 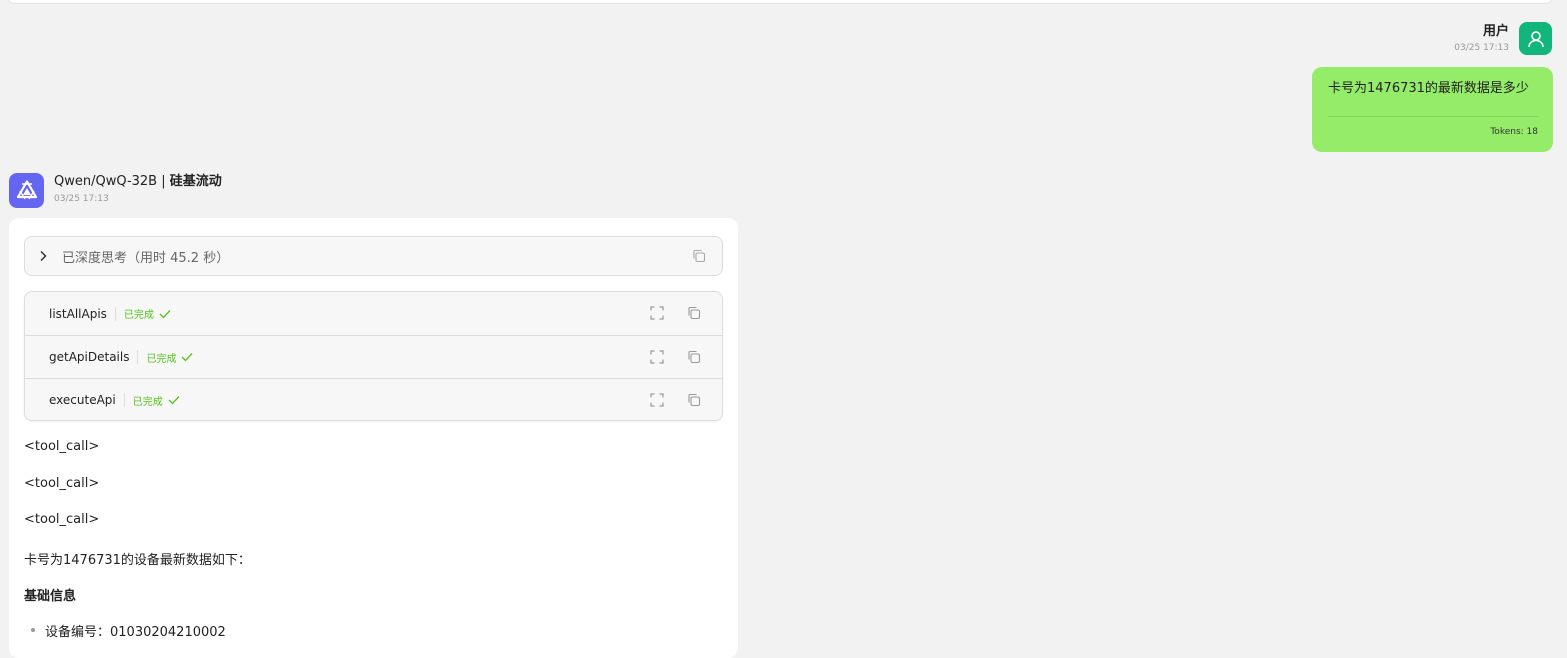 What do you see at coordinates (1514, 132) in the screenshot?
I see `token-count: Tokens: 18` at bounding box center [1514, 132].